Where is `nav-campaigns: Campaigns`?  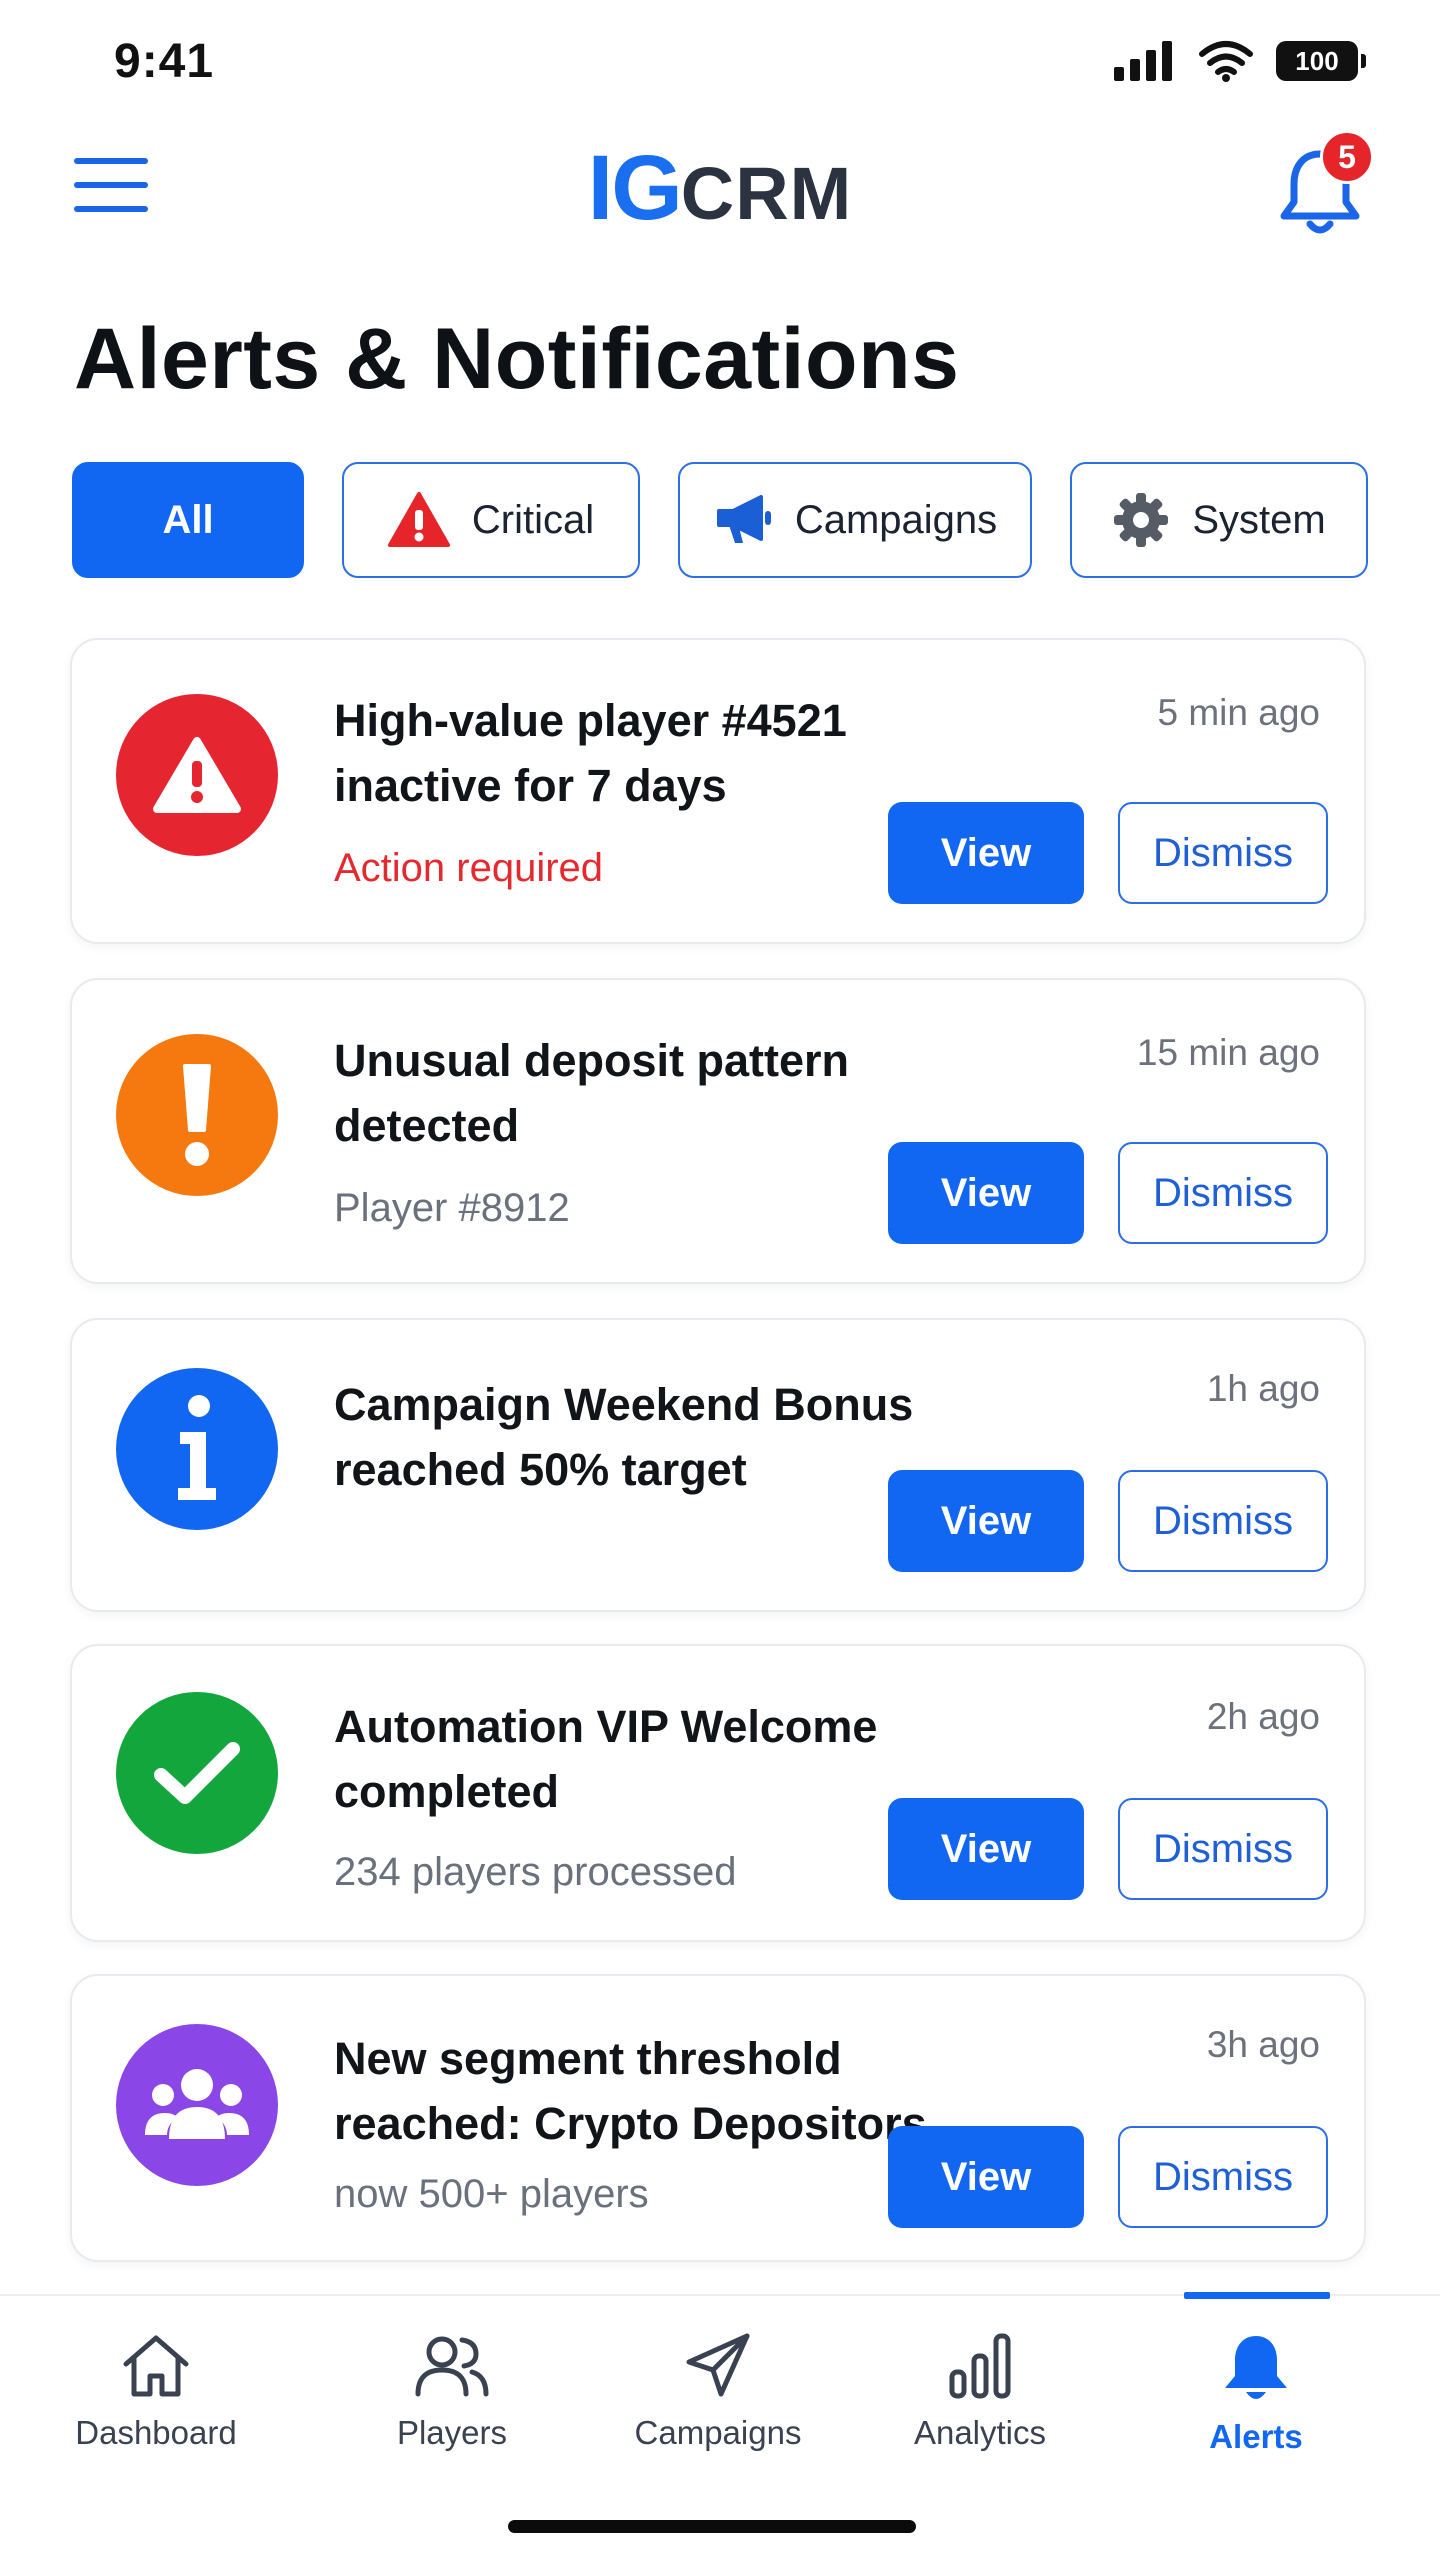 nav-campaigns: Campaigns is located at coordinates (718, 2407).